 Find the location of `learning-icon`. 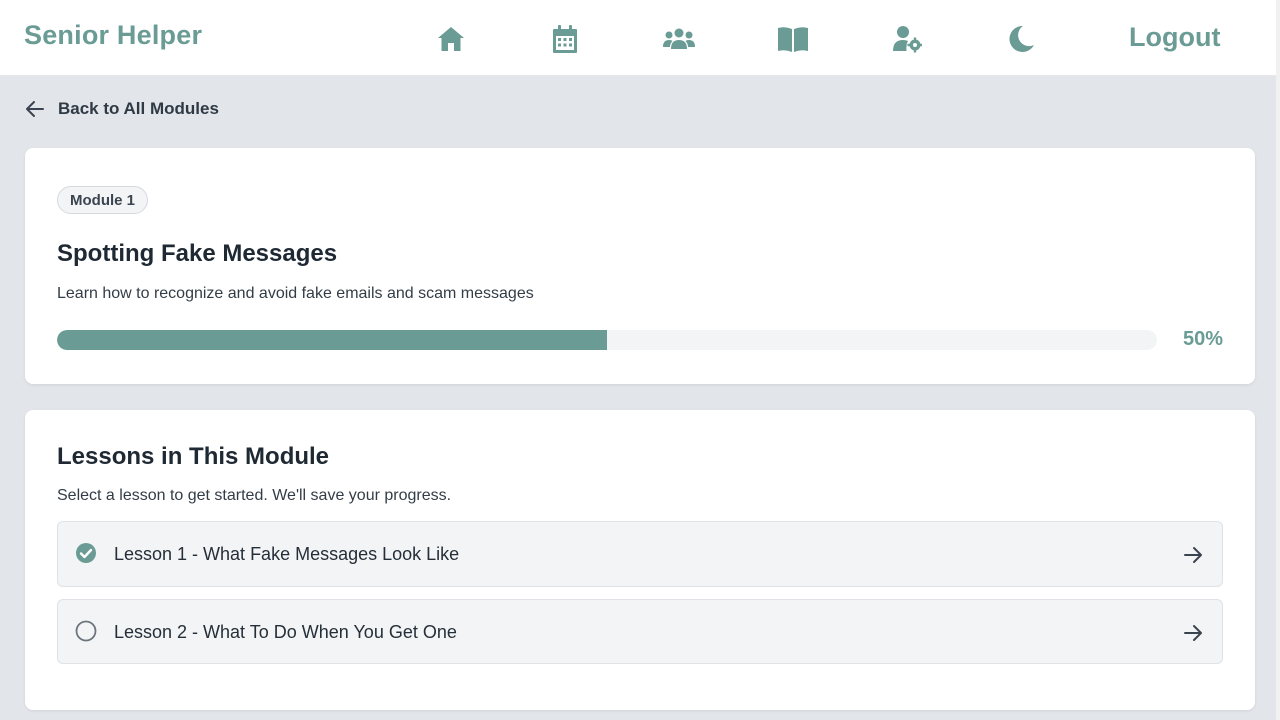

learning-icon is located at coordinates (793, 39).